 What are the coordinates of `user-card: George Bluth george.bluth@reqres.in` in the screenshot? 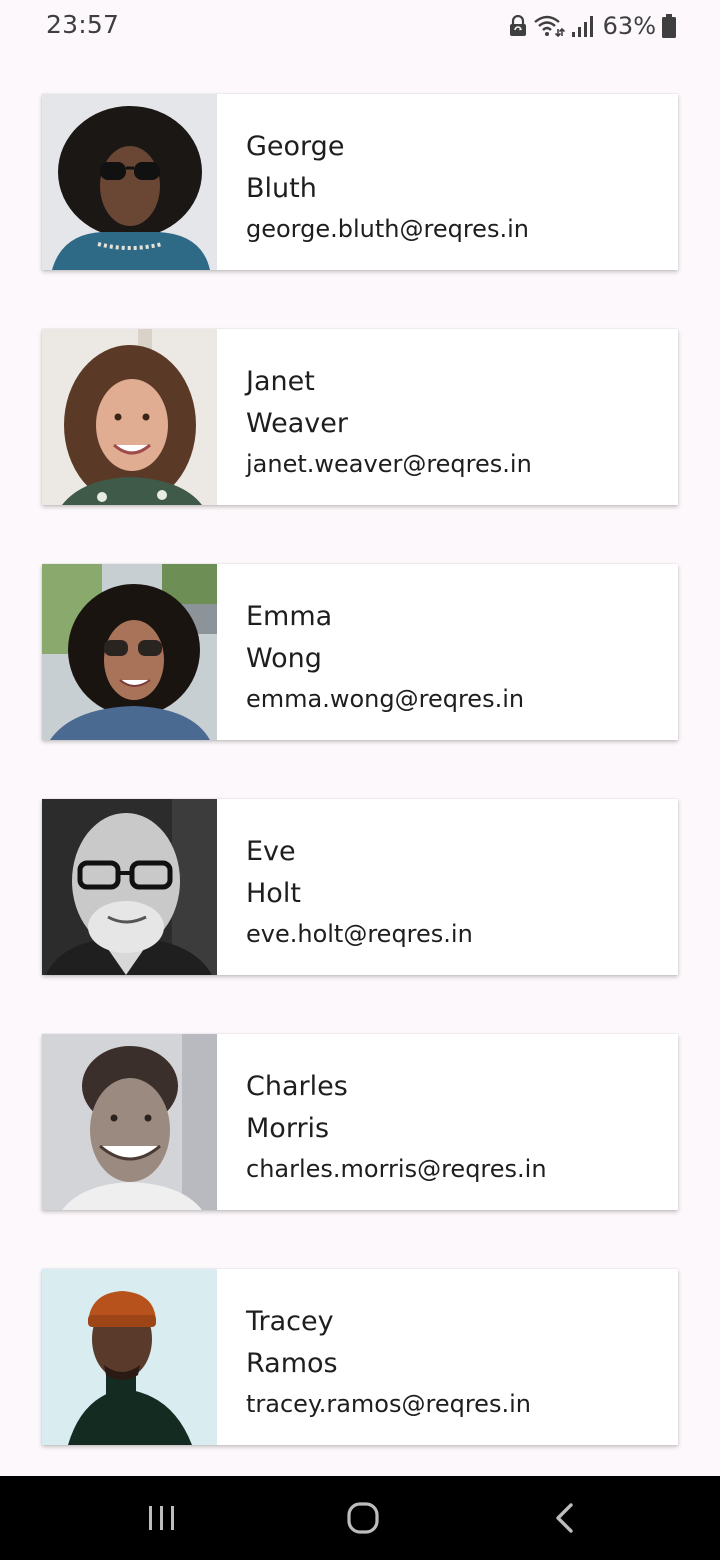 It's located at (360, 182).